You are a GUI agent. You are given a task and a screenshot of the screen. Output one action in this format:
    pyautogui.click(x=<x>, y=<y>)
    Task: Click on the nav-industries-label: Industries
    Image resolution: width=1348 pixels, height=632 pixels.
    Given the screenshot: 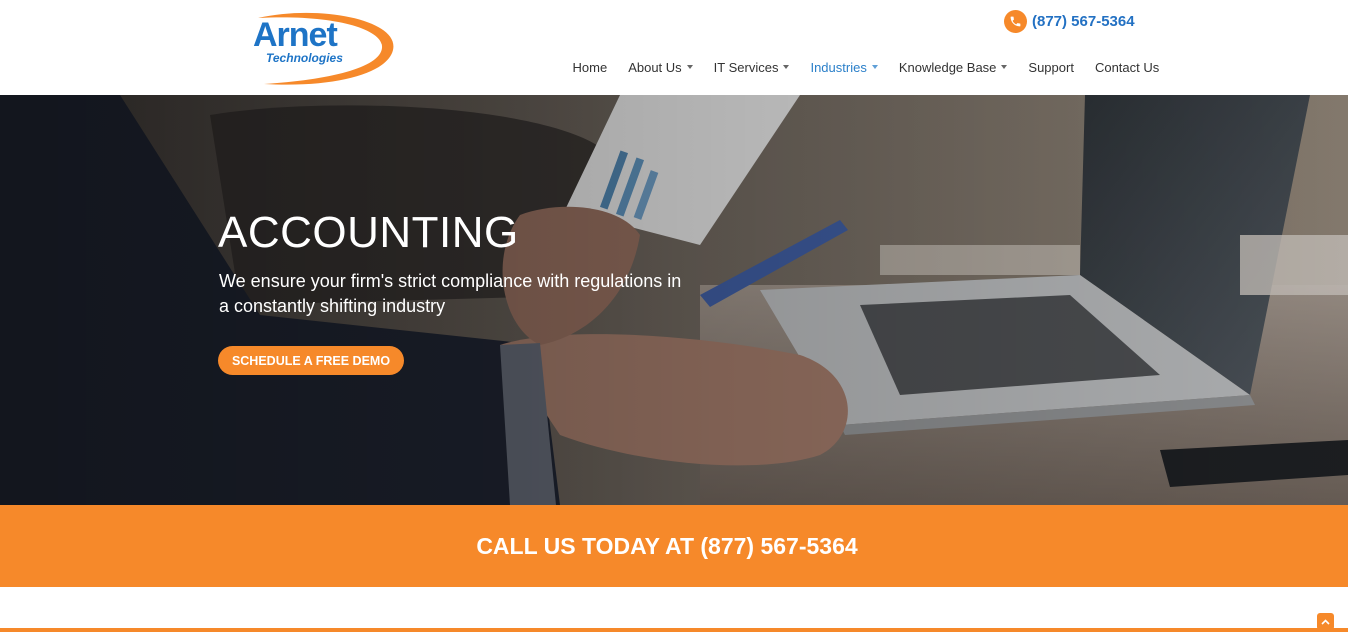 What is the action you would take?
    pyautogui.click(x=838, y=67)
    